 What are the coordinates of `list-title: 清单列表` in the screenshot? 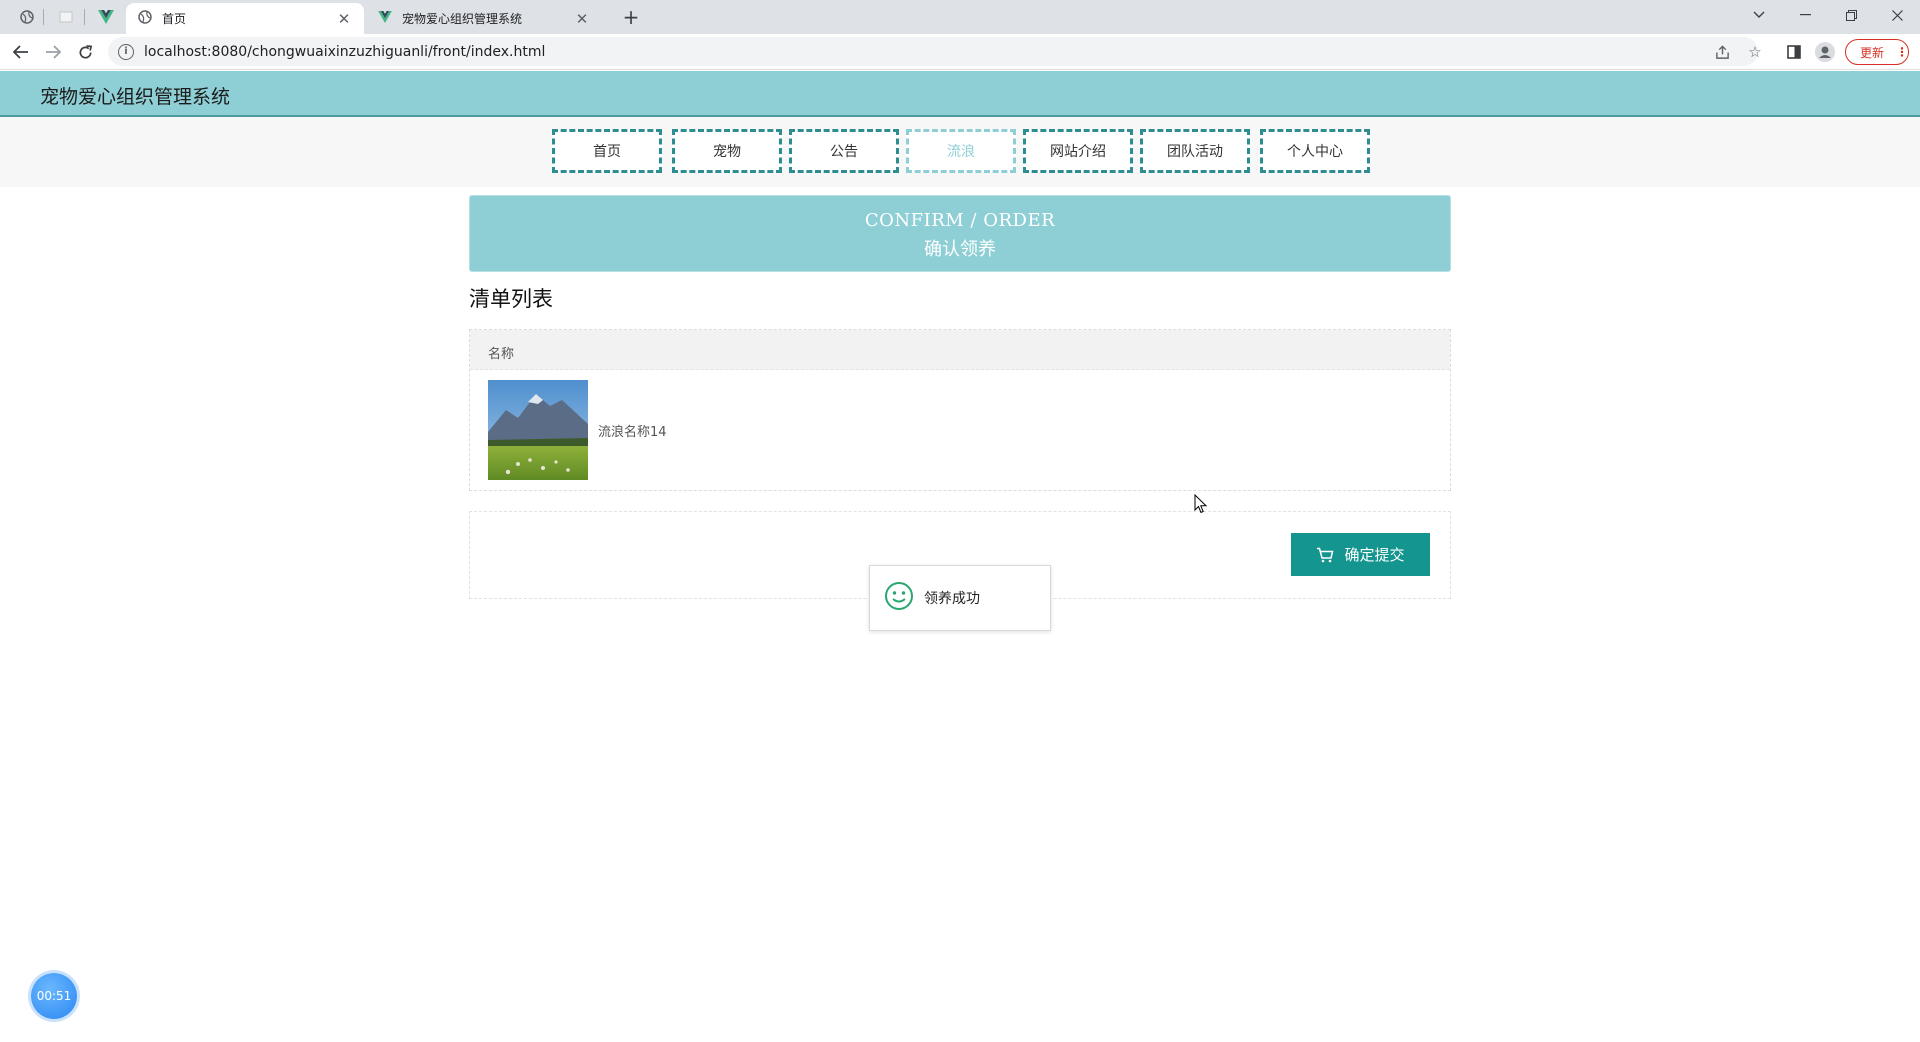 It's located at (511, 299).